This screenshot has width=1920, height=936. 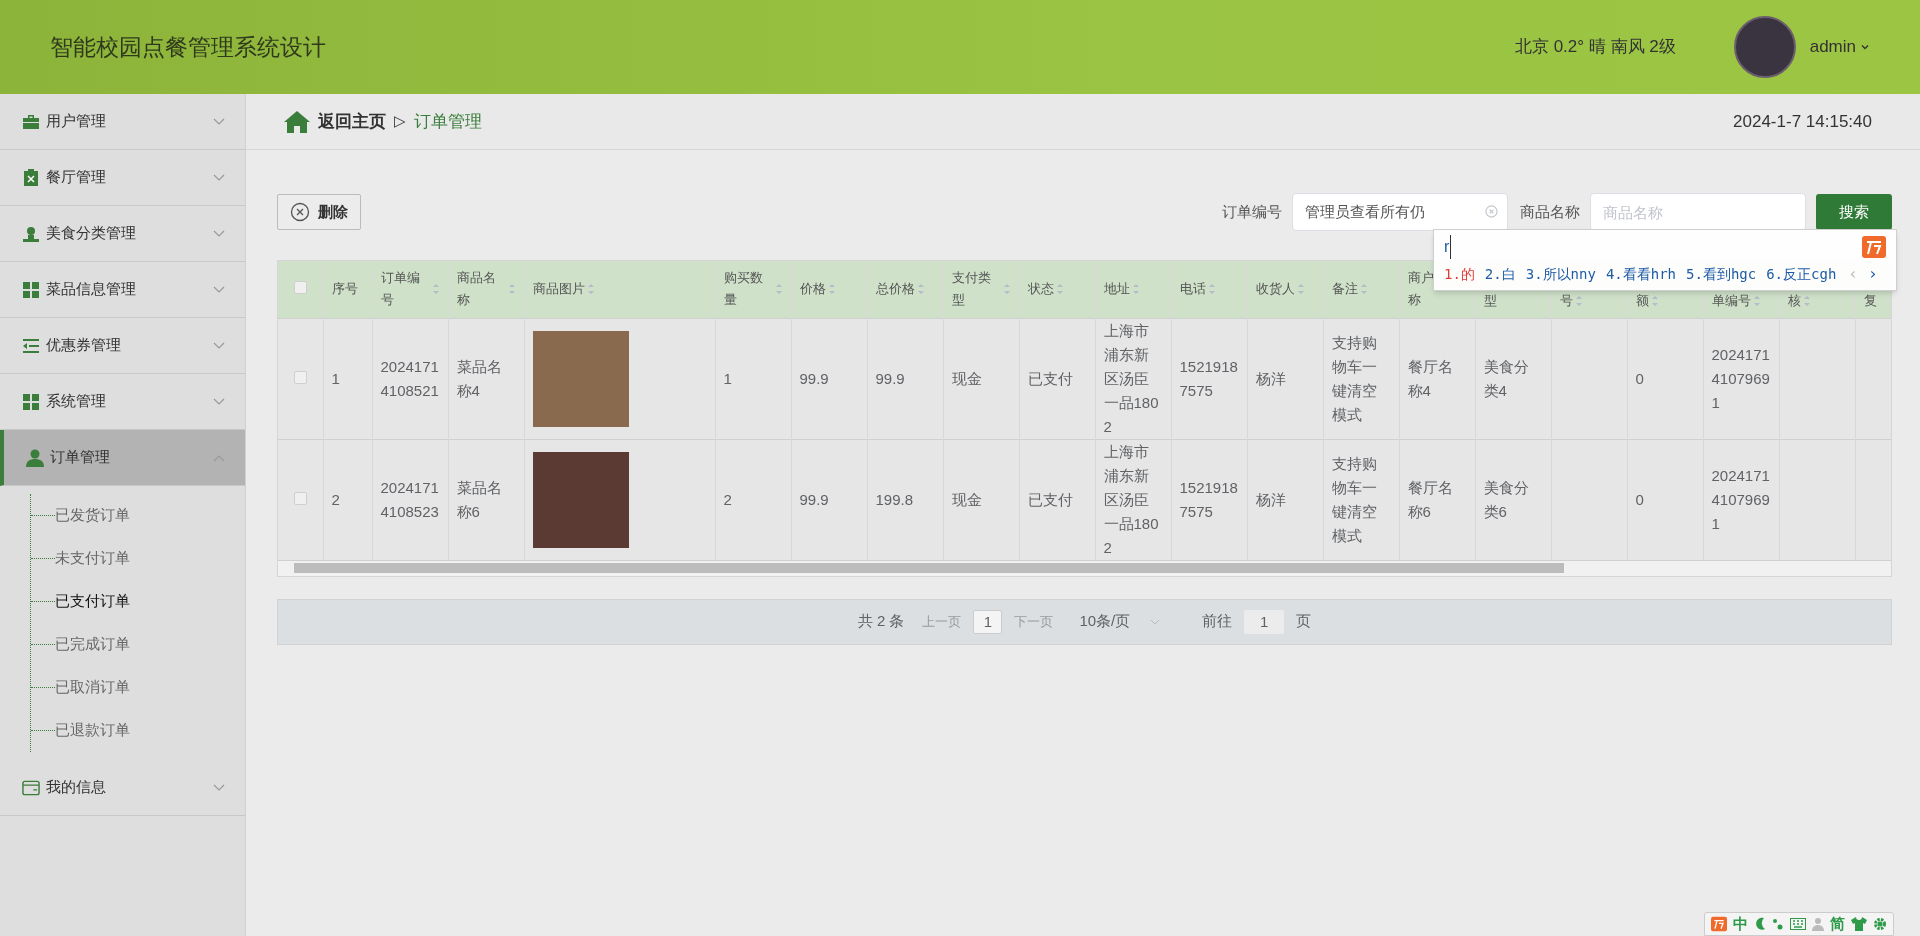 I want to click on column-header: 复, so click(x=1870, y=301).